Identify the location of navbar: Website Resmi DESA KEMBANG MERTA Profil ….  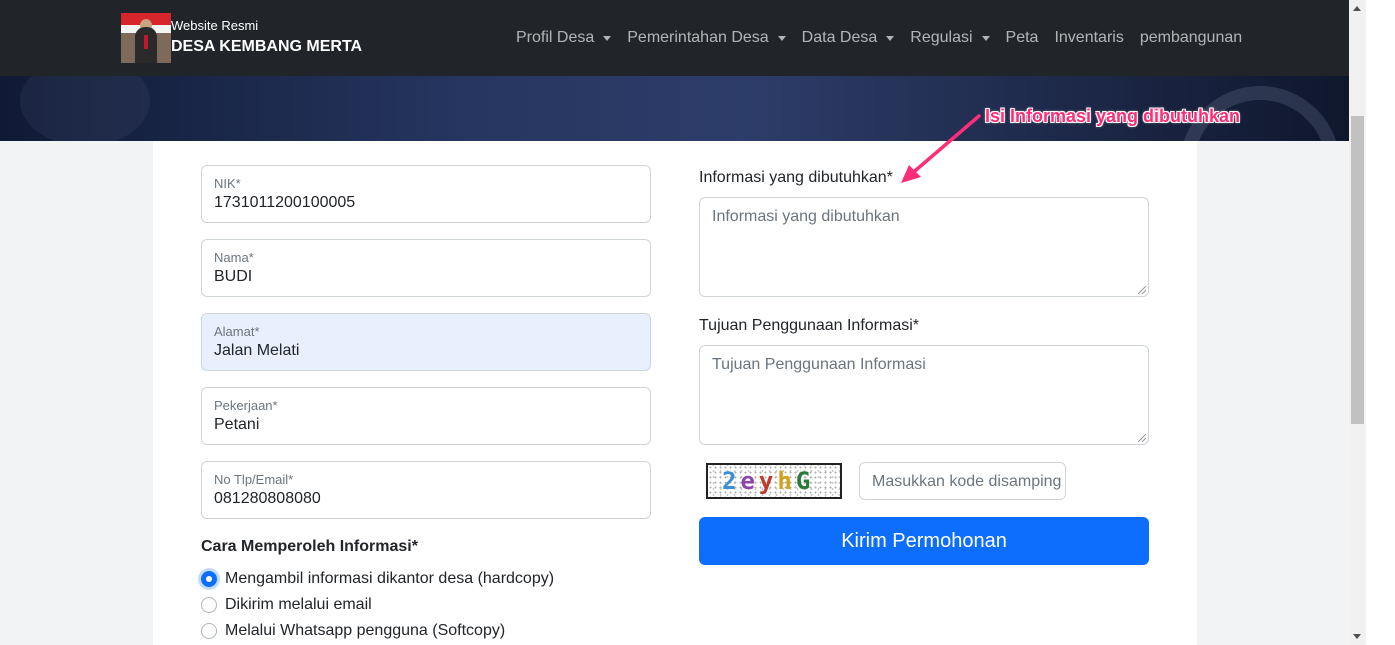
(674, 38).